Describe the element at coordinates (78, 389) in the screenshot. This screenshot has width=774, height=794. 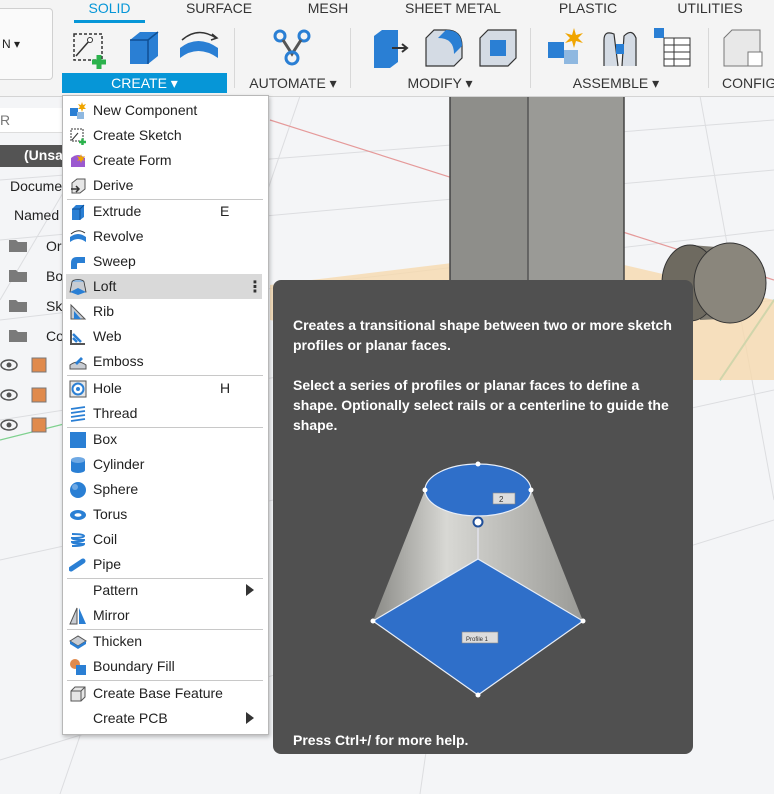
I see `hole-icon` at that location.